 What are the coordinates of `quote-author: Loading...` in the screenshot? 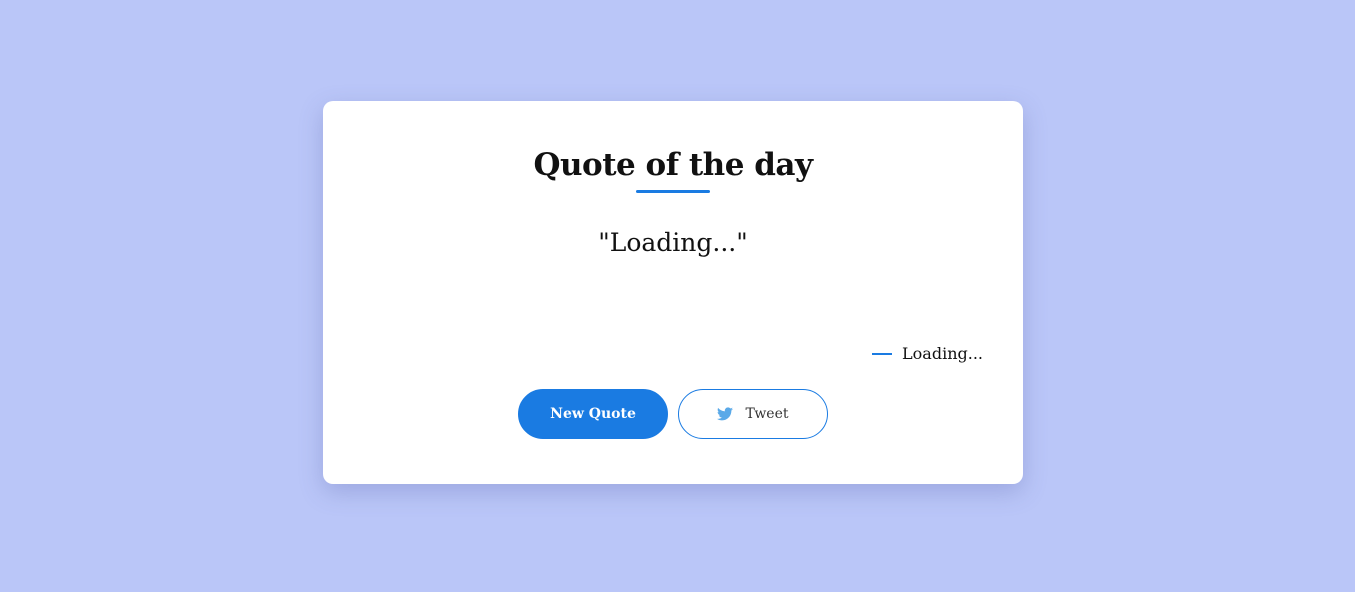 It's located at (927, 353).